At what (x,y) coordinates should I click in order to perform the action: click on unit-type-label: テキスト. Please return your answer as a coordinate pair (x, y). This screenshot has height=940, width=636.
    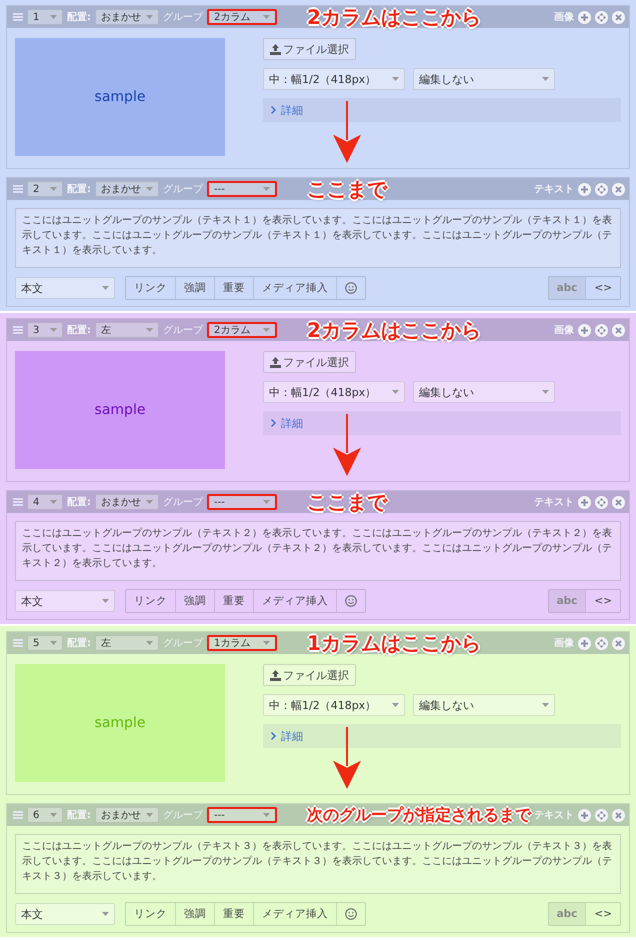
    Looking at the image, I should click on (554, 502).